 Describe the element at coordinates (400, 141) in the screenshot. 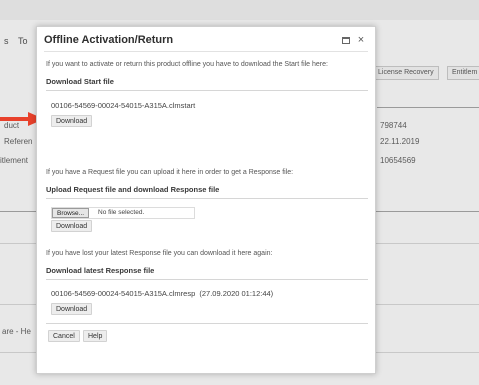

I see `background-value: 22.11.2019` at that location.